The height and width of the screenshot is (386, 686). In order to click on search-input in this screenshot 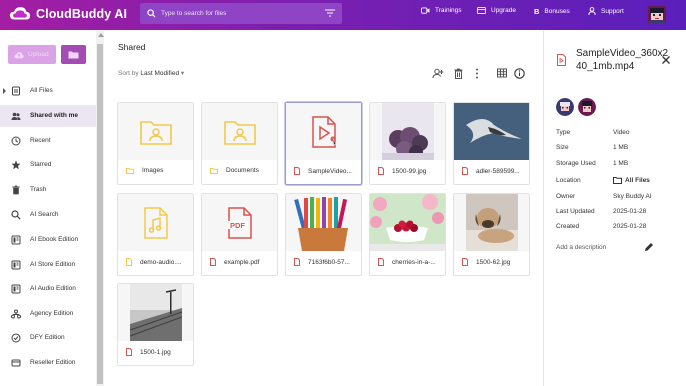, I will do `click(236, 13)`.